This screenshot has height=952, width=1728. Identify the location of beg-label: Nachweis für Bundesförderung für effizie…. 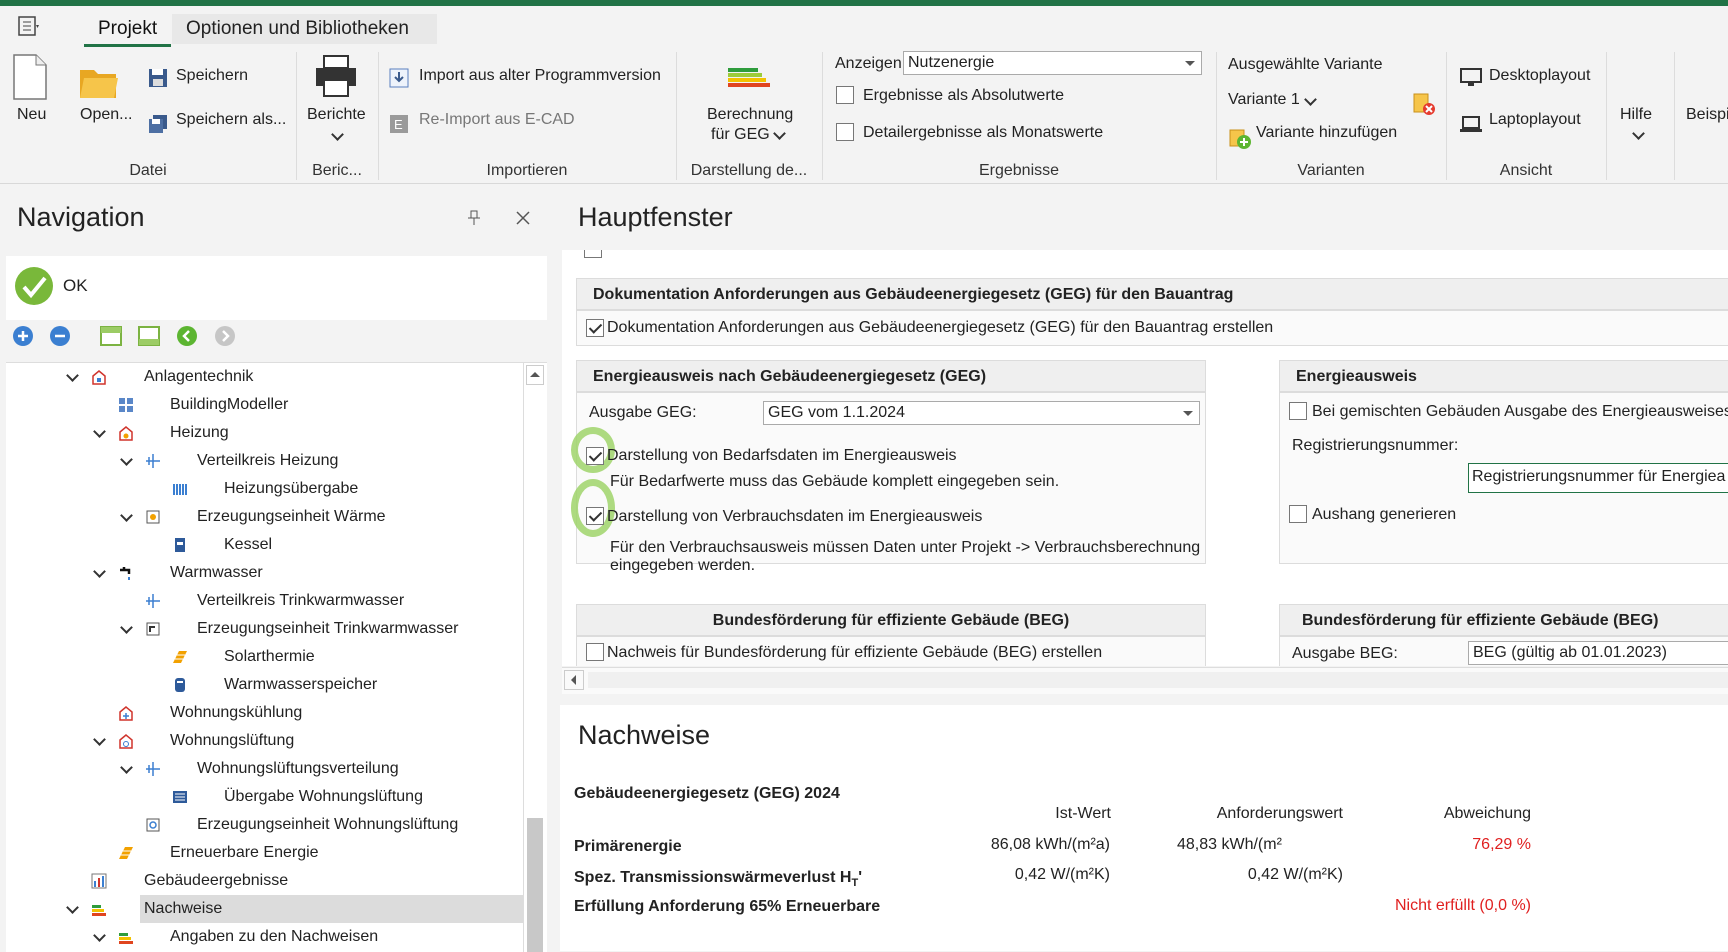
(854, 653).